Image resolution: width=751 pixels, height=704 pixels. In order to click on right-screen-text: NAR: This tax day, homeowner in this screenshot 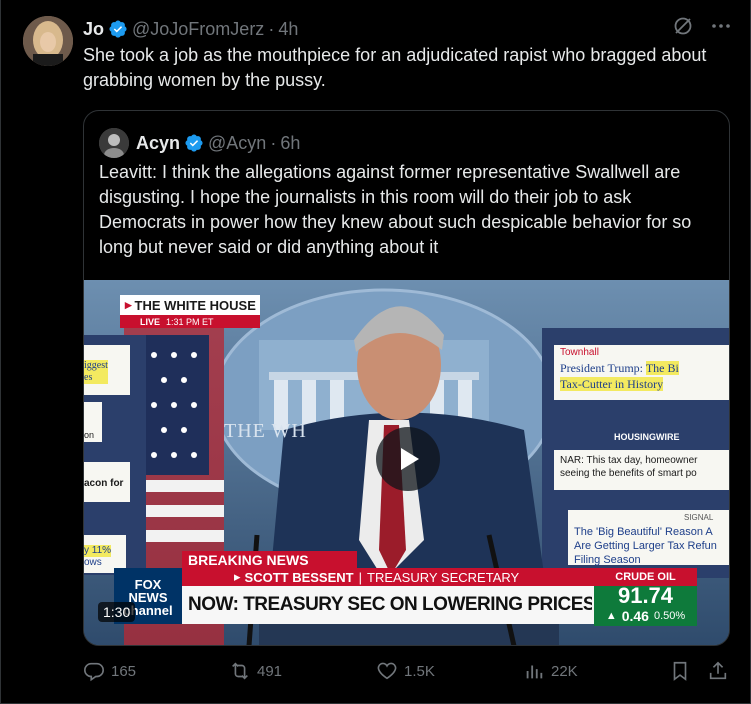, I will do `click(629, 460)`.